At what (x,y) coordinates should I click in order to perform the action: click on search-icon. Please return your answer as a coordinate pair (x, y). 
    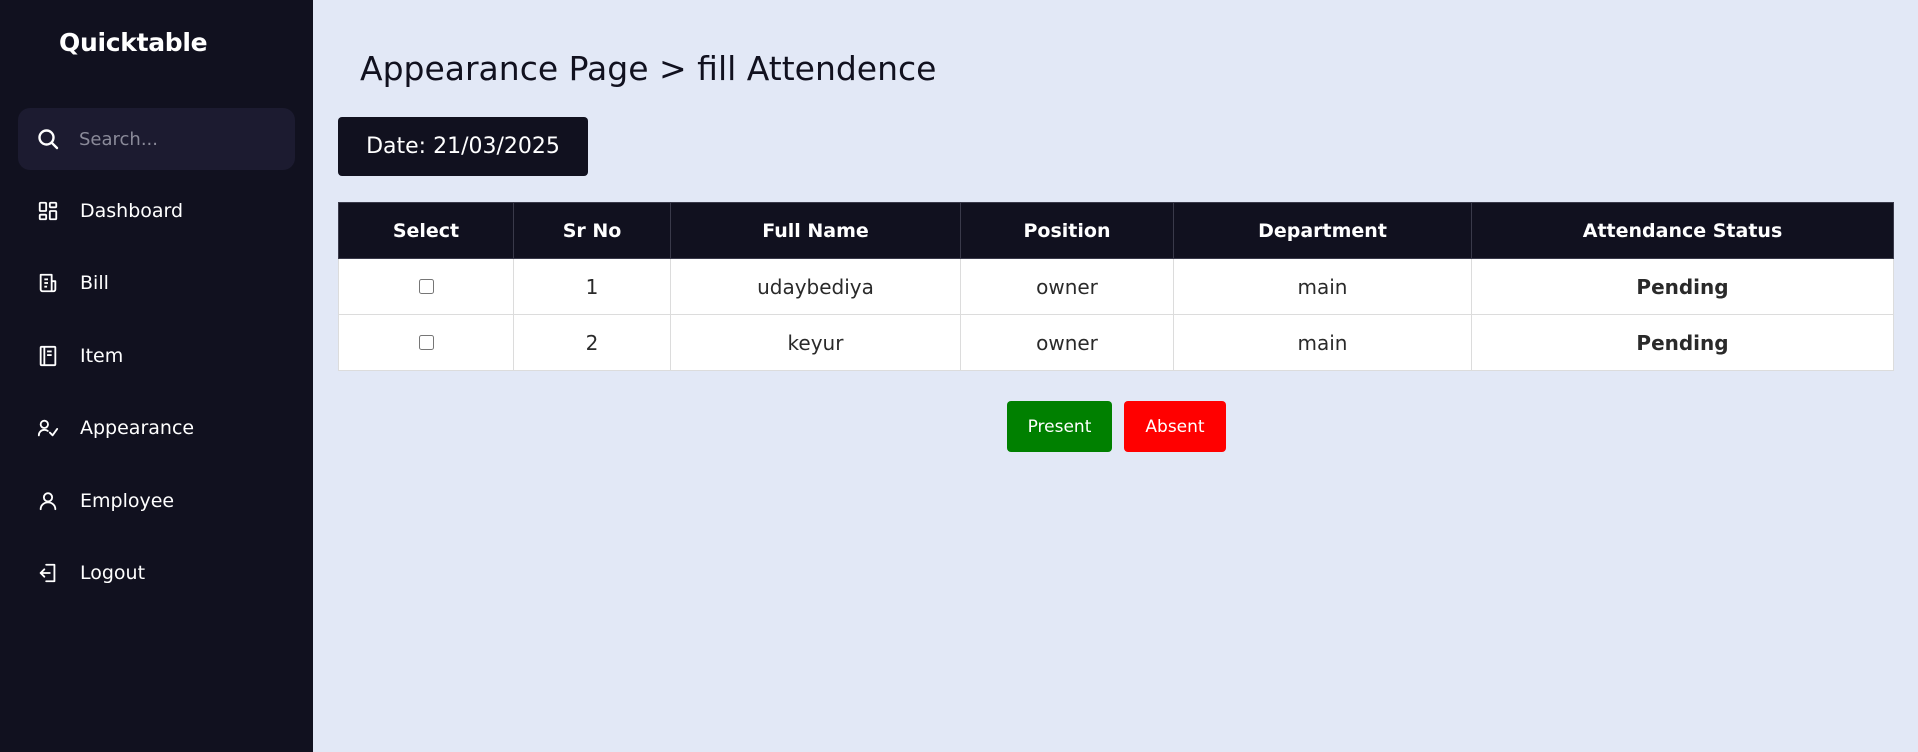
    Looking at the image, I should click on (48, 139).